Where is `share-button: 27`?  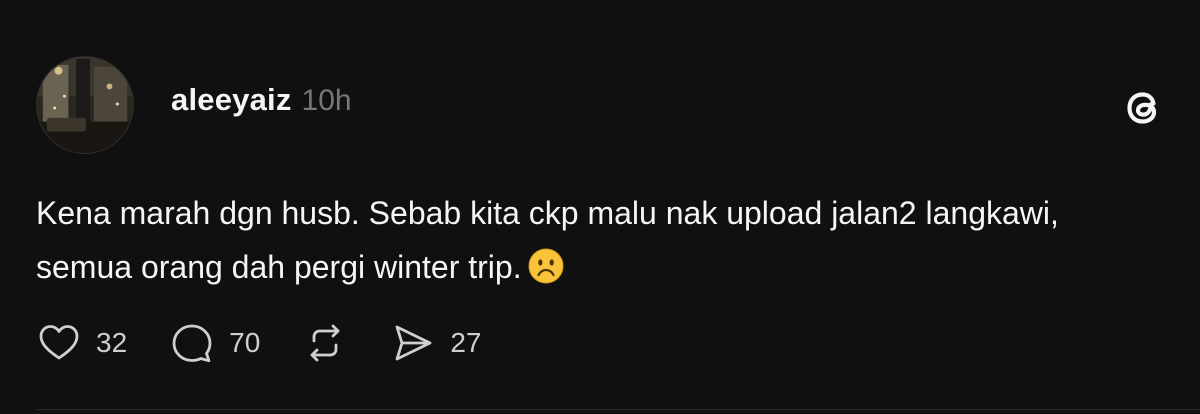
share-button: 27 is located at coordinates (435, 343).